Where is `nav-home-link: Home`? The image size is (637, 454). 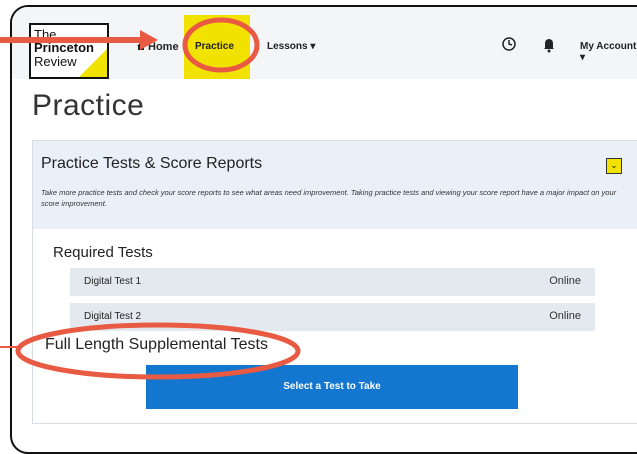
nav-home-link: Home is located at coordinates (163, 47).